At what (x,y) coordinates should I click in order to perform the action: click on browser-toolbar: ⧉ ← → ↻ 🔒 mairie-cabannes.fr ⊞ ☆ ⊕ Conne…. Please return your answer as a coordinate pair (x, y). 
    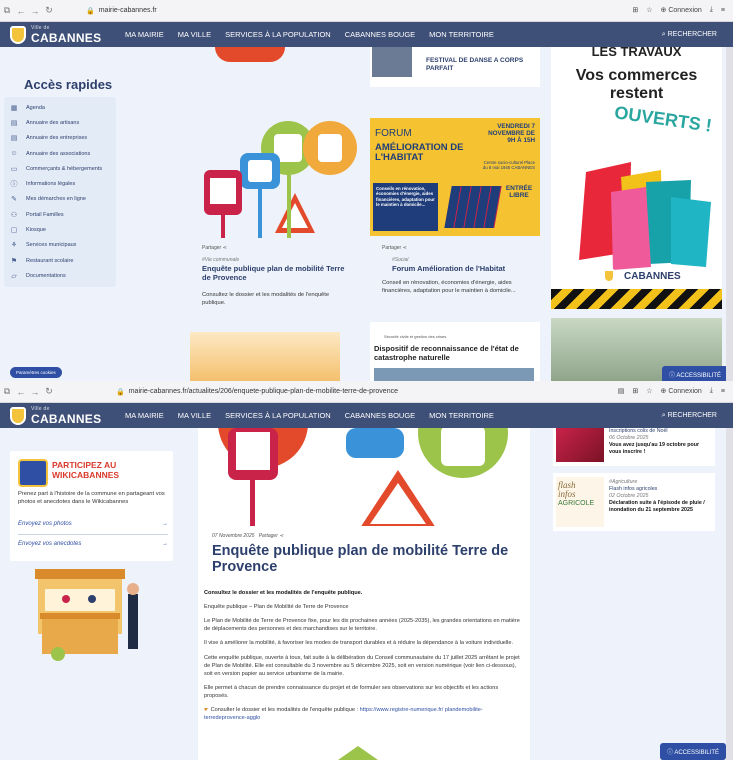
    Looking at the image, I should click on (366, 11).